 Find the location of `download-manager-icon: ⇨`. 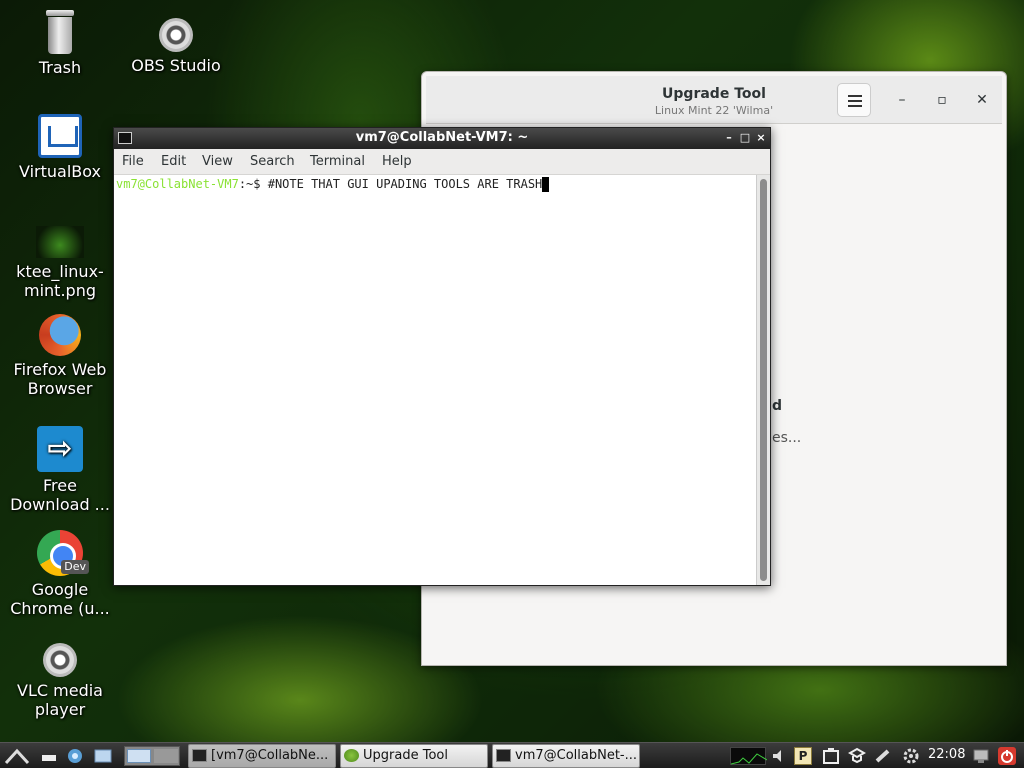

download-manager-icon: ⇨ is located at coordinates (60, 449).